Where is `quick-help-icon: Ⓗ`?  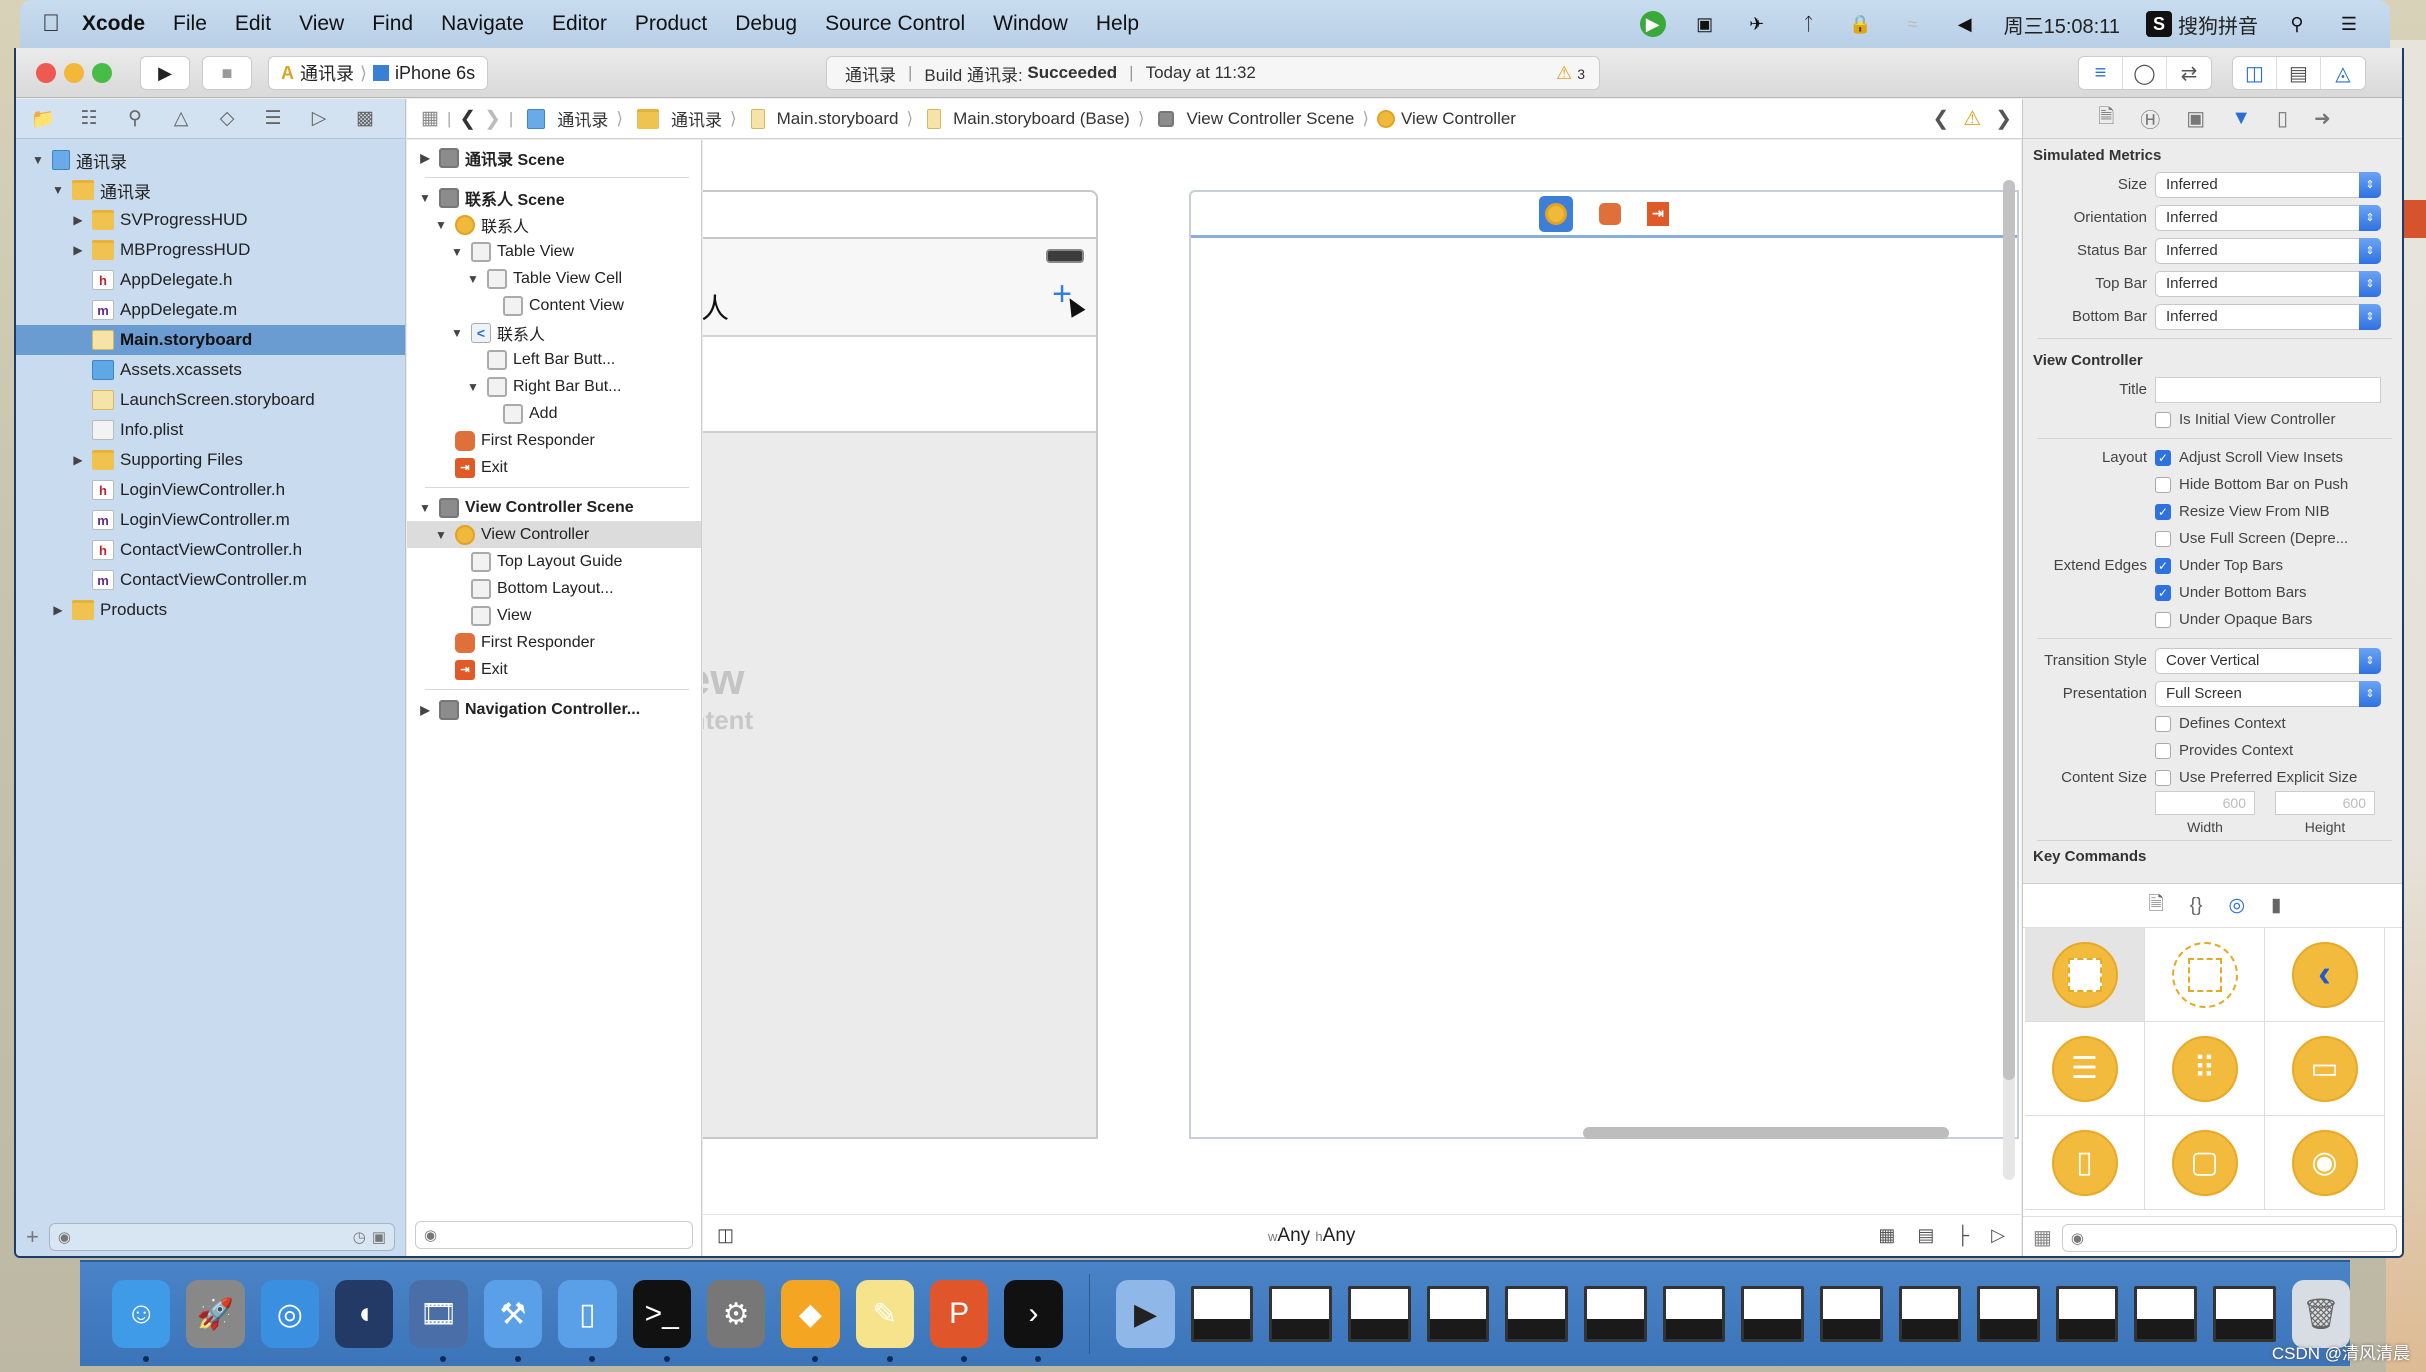
quick-help-icon: Ⓗ is located at coordinates (2150, 118).